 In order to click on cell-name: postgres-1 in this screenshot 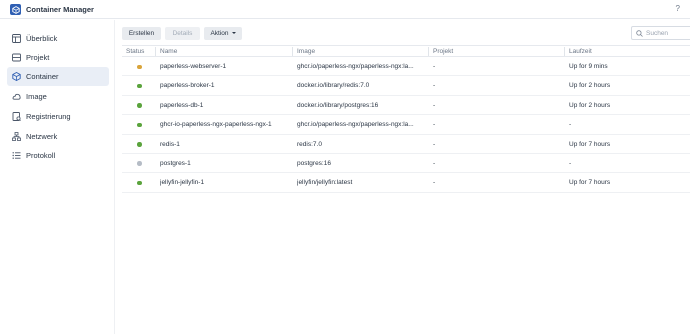, I will do `click(175, 163)`.